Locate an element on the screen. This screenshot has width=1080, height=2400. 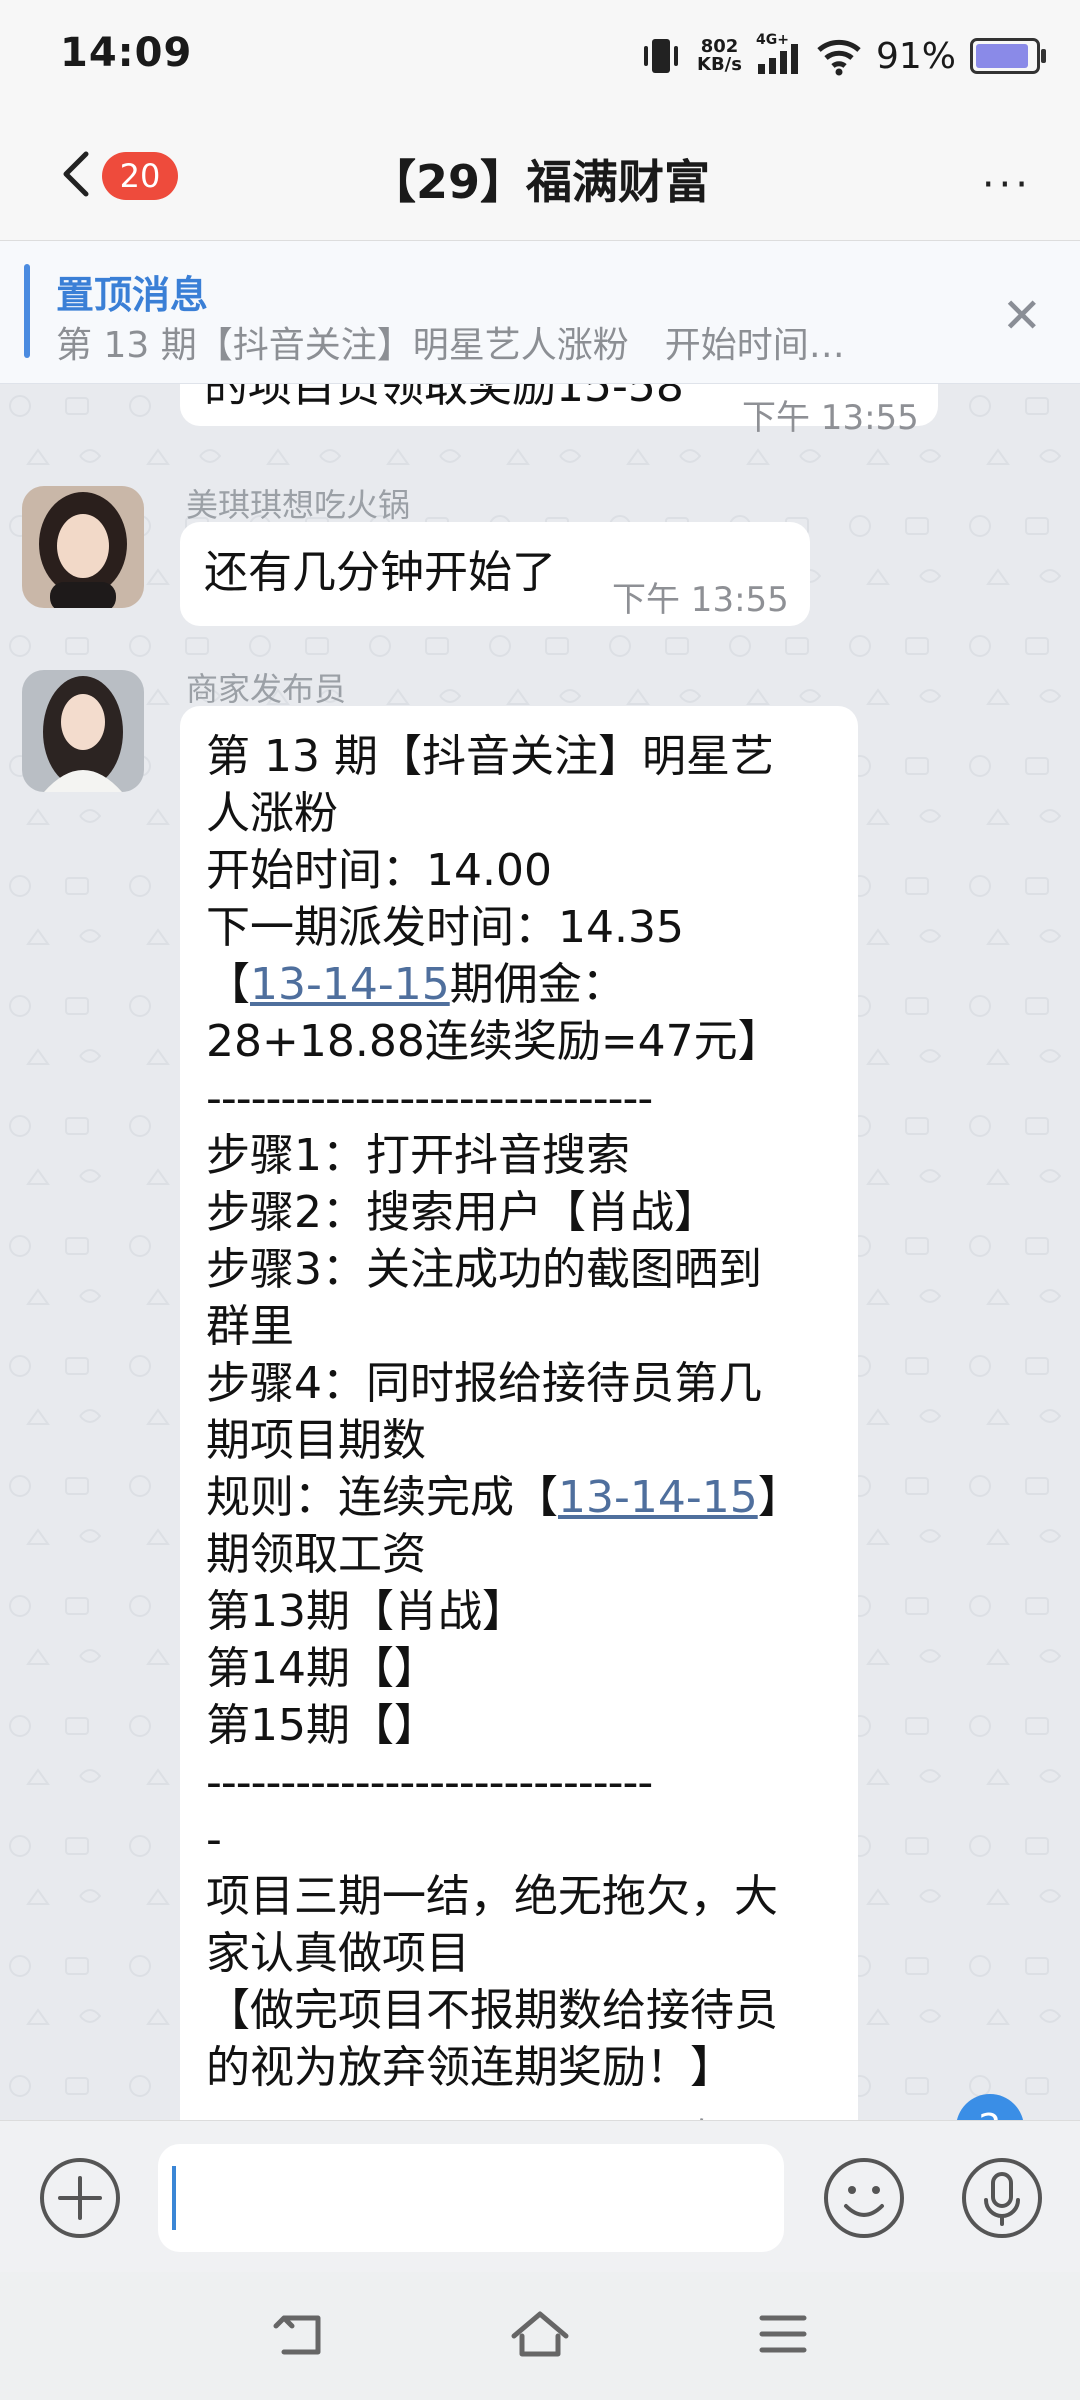
battery-icon is located at coordinates (1008, 56).